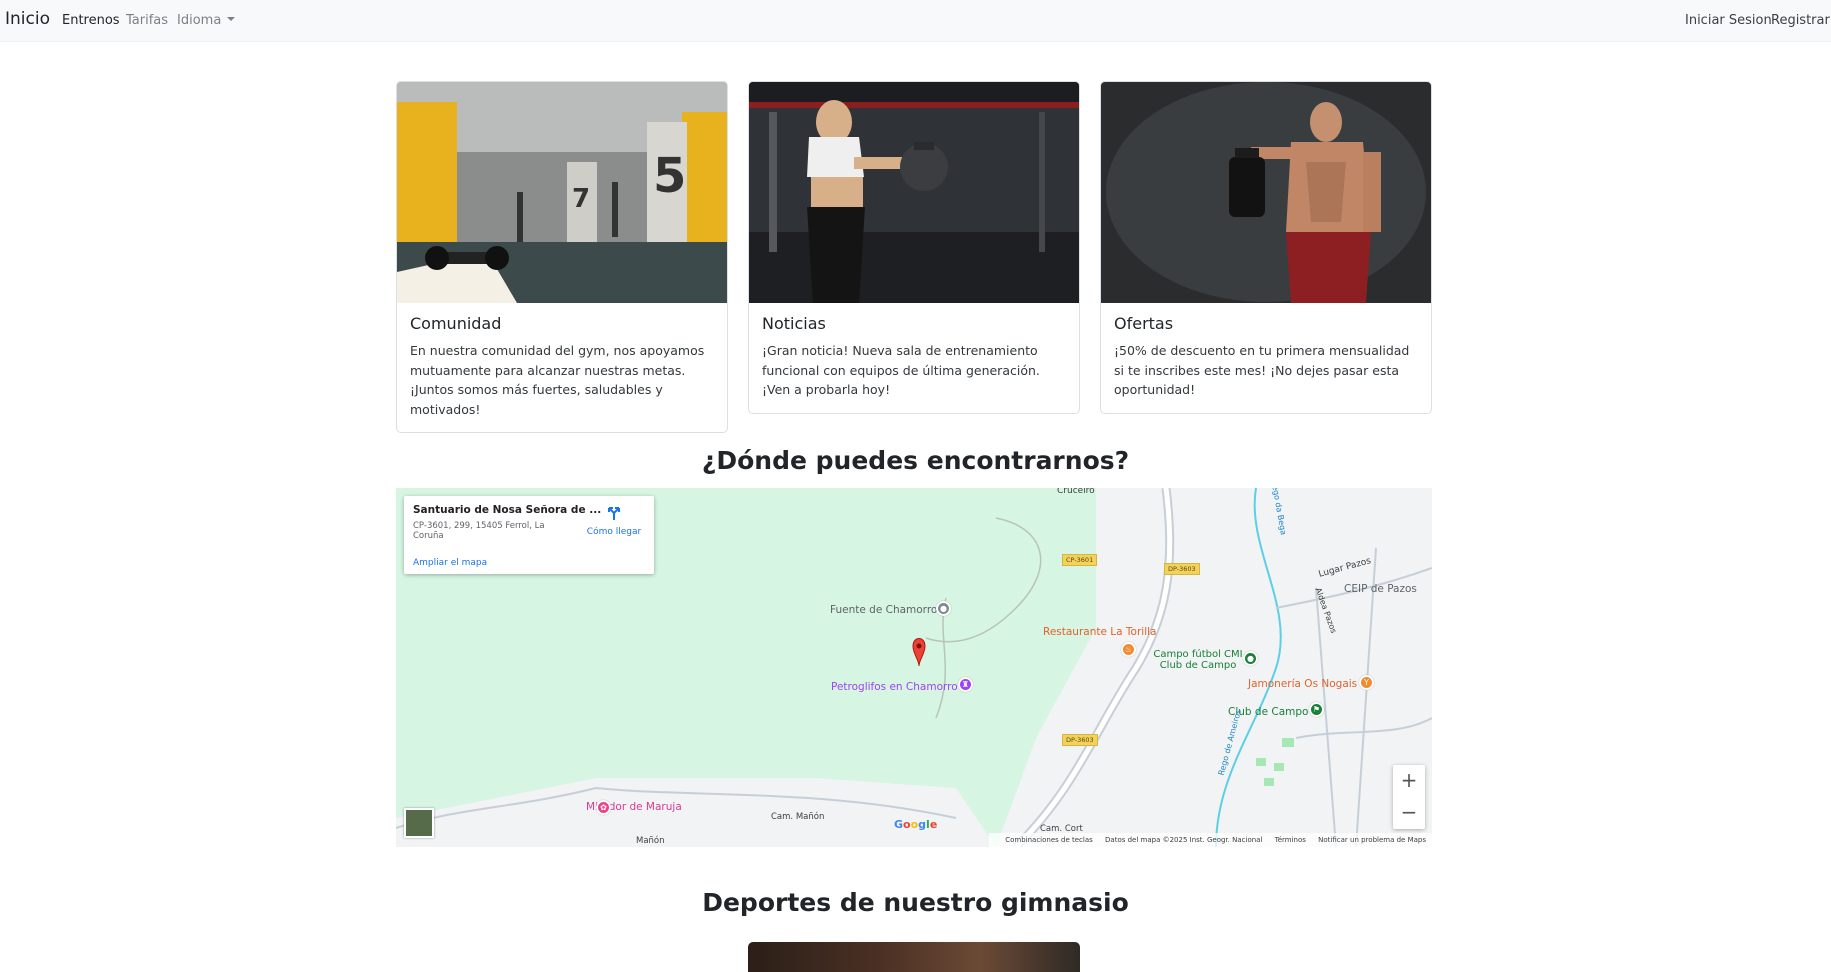  Describe the element at coordinates (419, 823) in the screenshot. I see `satellite-layer-toggle` at that location.